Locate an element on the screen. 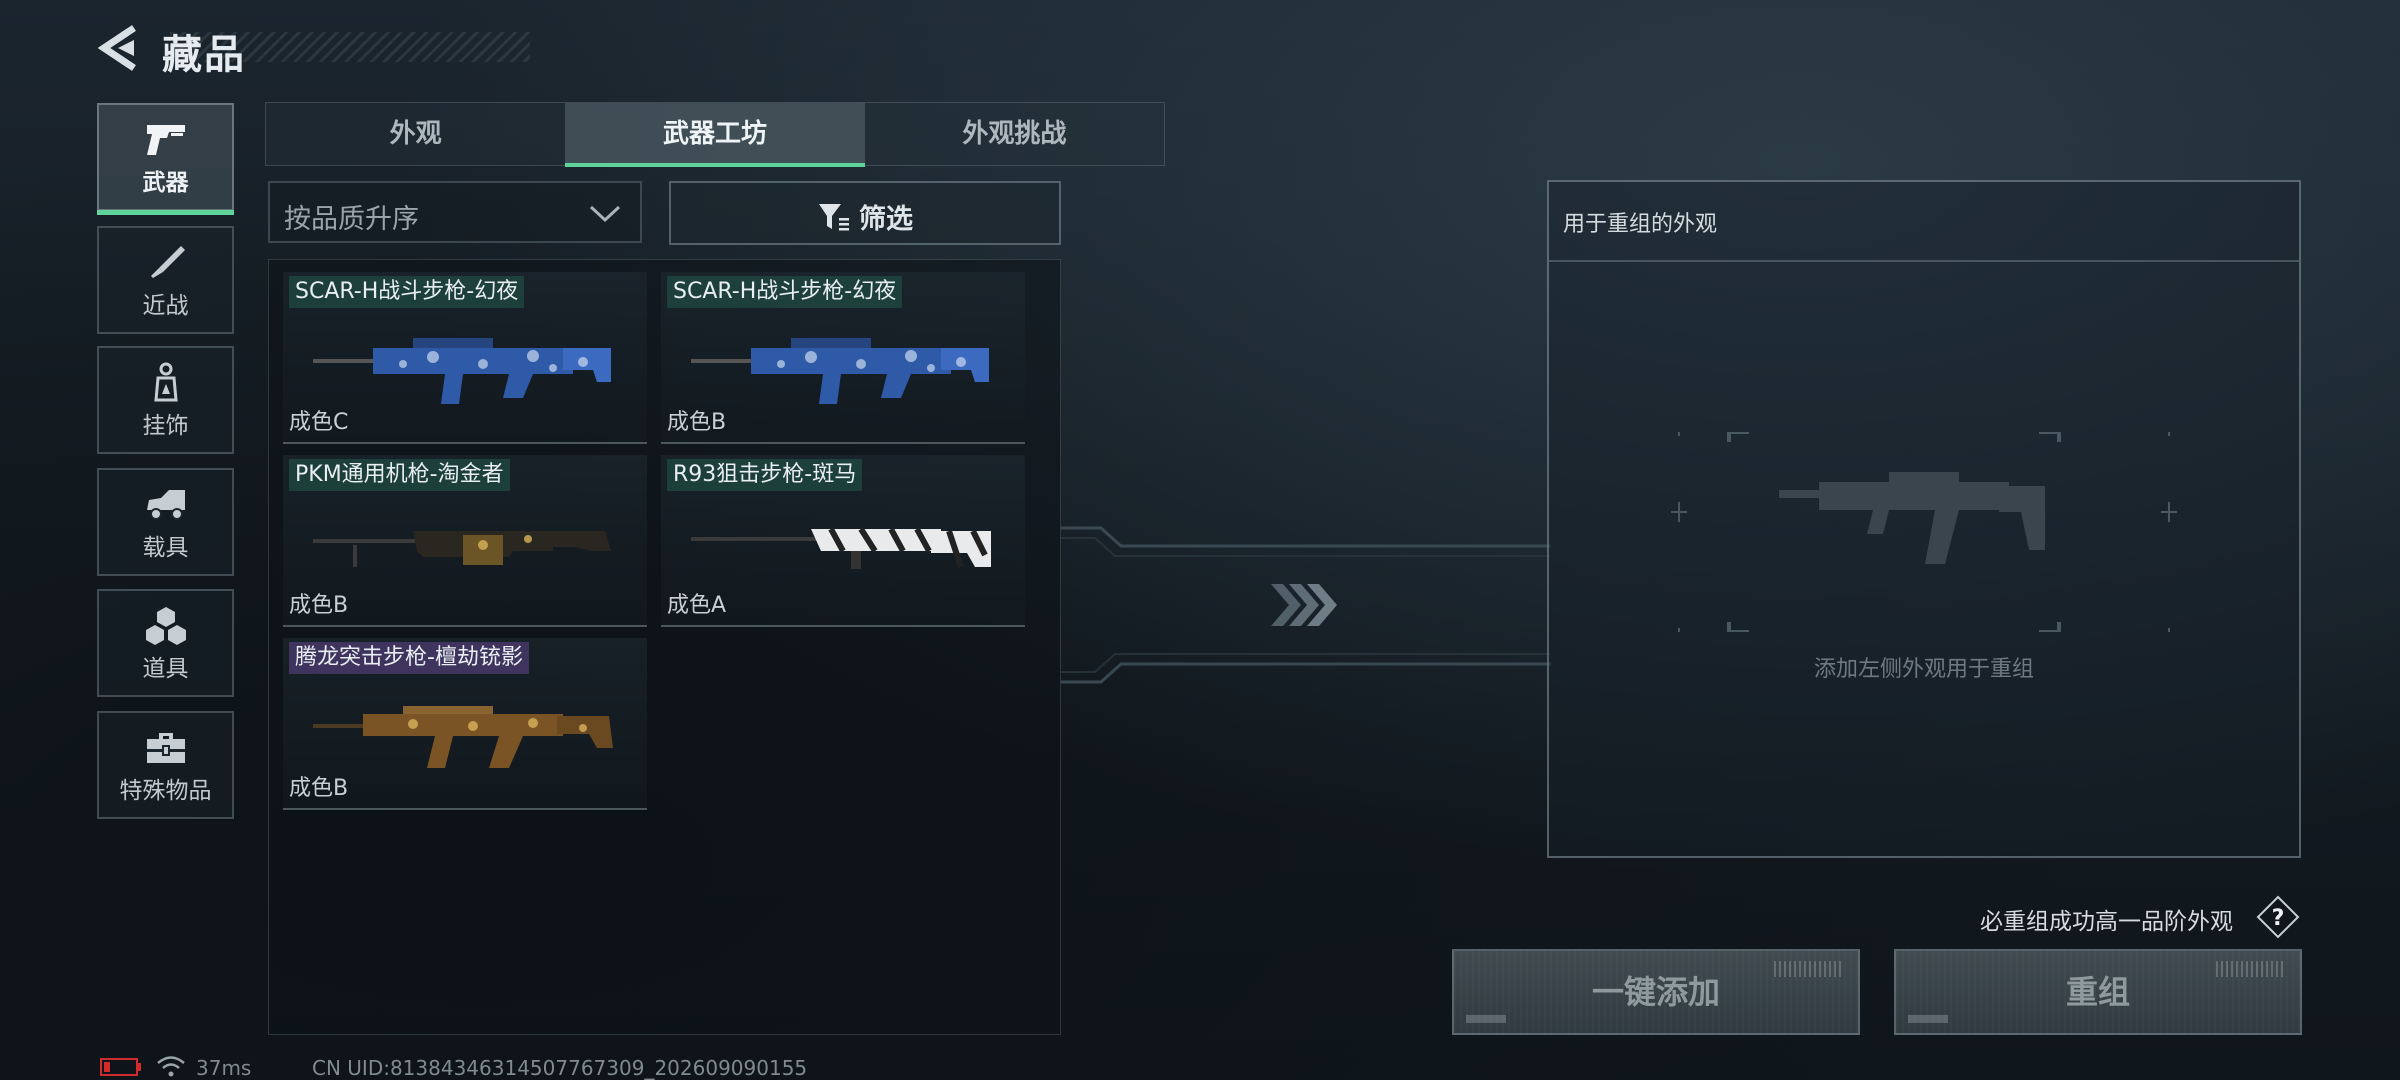  ping-readout: 37ms is located at coordinates (224, 1068).